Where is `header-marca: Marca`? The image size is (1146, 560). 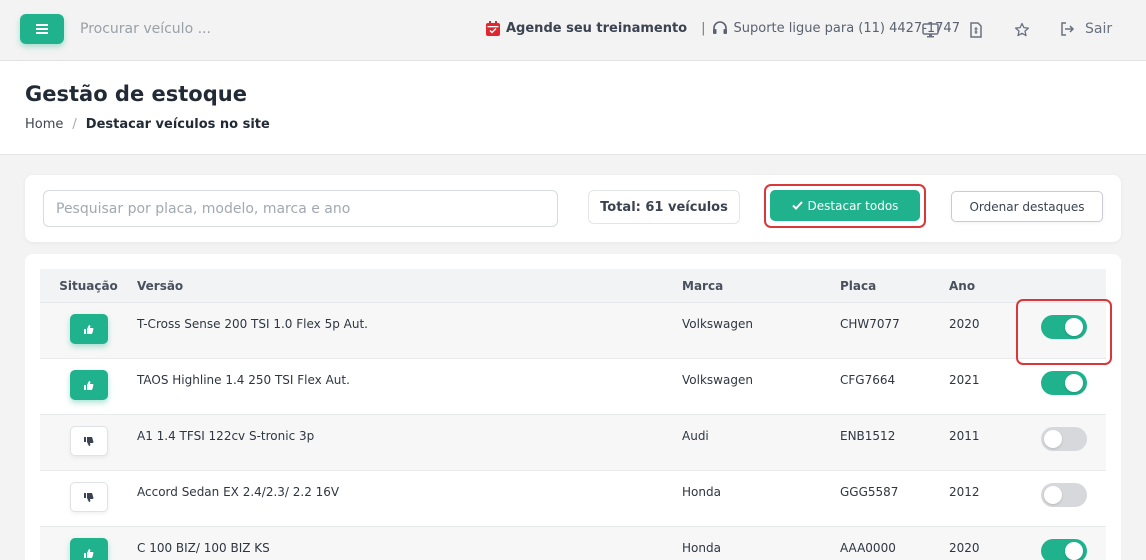 header-marca: Marca is located at coordinates (703, 285).